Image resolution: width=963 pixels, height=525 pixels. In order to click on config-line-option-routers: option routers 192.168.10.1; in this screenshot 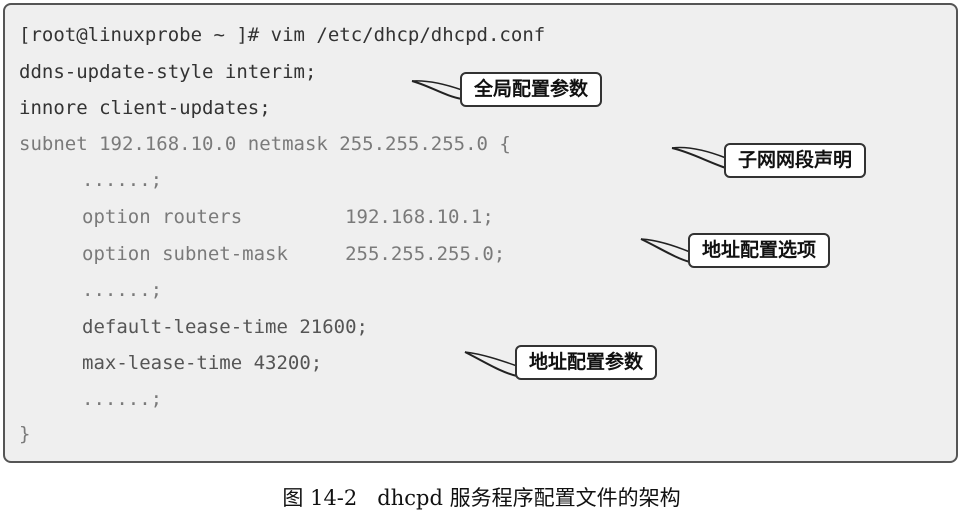, I will do `click(288, 217)`.